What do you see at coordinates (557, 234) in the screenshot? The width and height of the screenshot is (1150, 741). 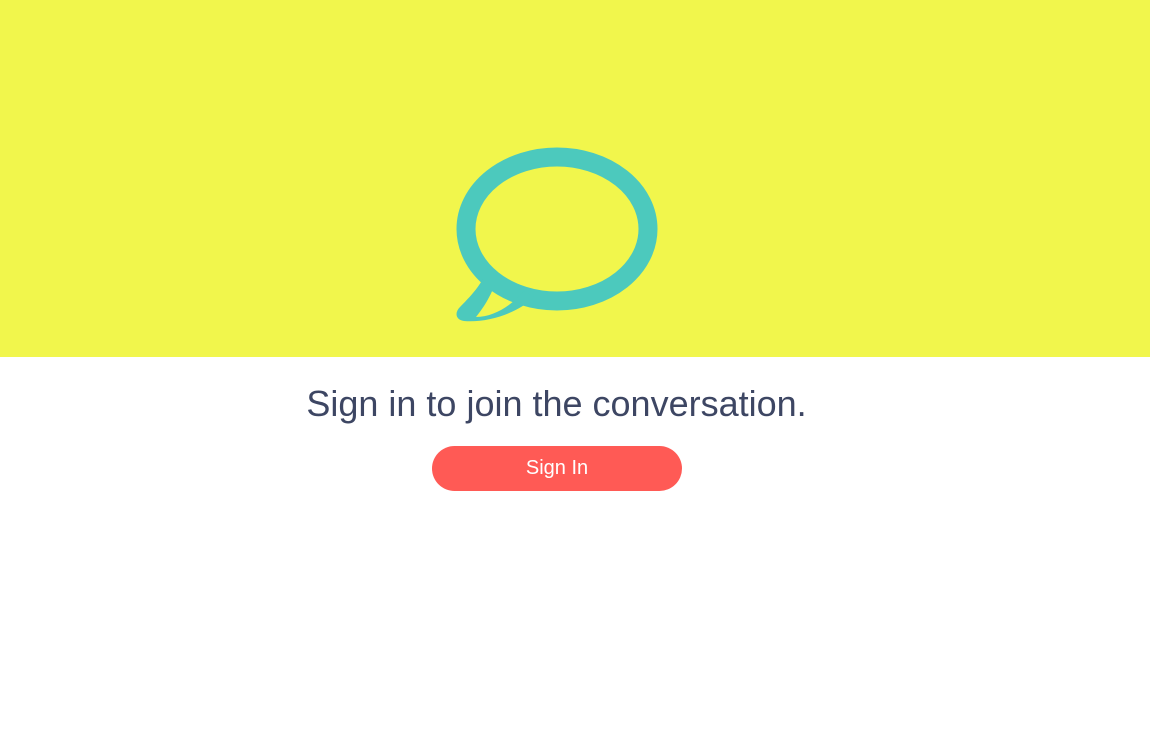 I see `speech-bubble-icon` at bounding box center [557, 234].